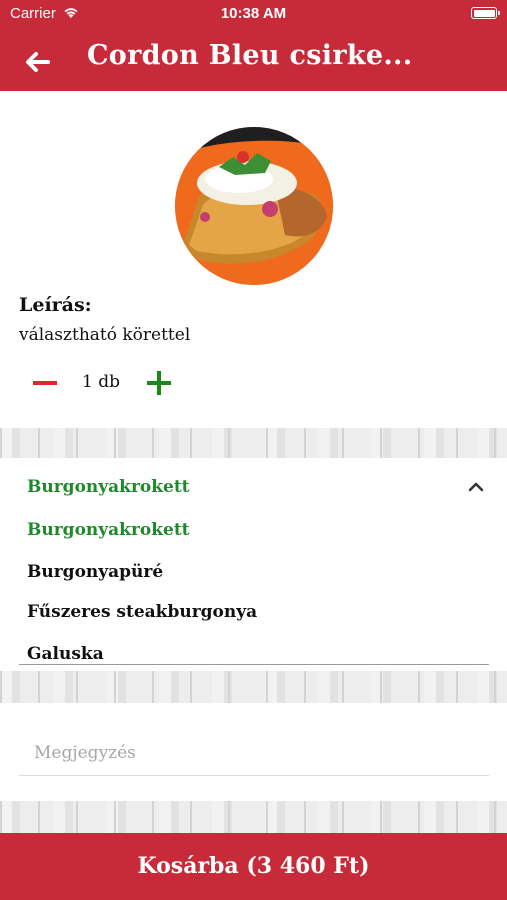 The height and width of the screenshot is (900, 507). What do you see at coordinates (254, 775) in the screenshot?
I see `note-underline` at bounding box center [254, 775].